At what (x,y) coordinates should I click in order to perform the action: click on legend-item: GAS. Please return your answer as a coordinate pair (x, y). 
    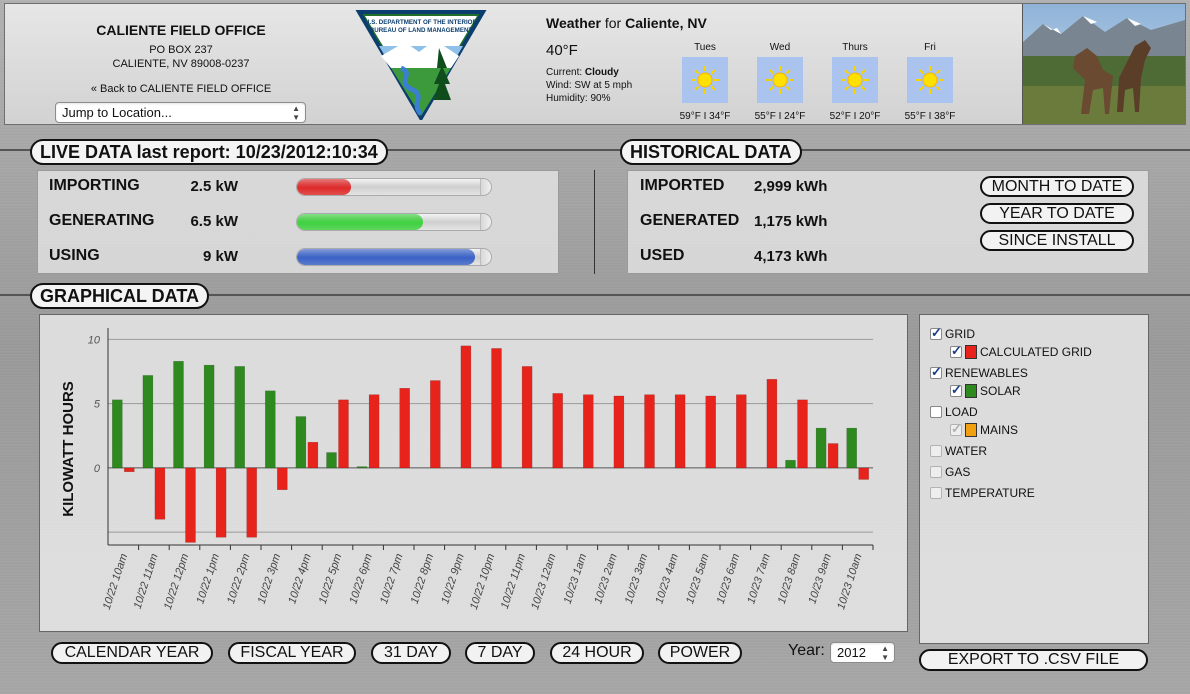
    Looking at the image, I should click on (950, 472).